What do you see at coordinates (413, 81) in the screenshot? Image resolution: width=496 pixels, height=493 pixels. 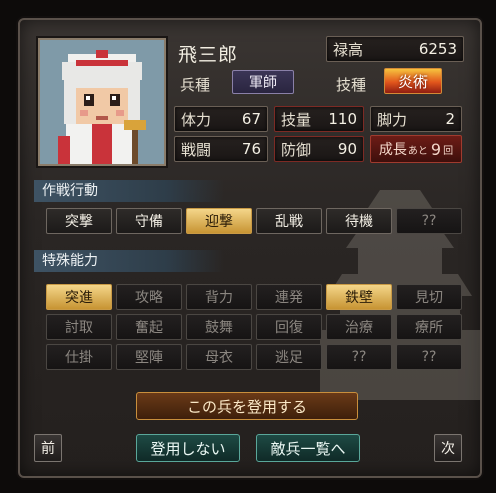 I see `skill-type-badge: 炎術` at bounding box center [413, 81].